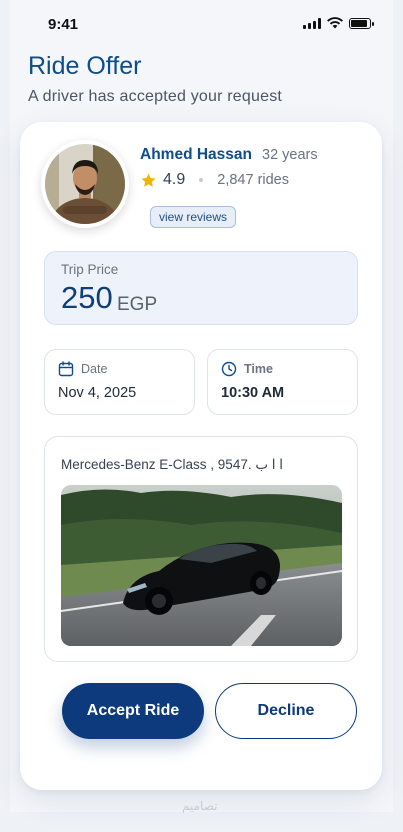 The image size is (403, 832). Describe the element at coordinates (174, 179) in the screenshot. I see `driver-rating: 4.9` at that location.